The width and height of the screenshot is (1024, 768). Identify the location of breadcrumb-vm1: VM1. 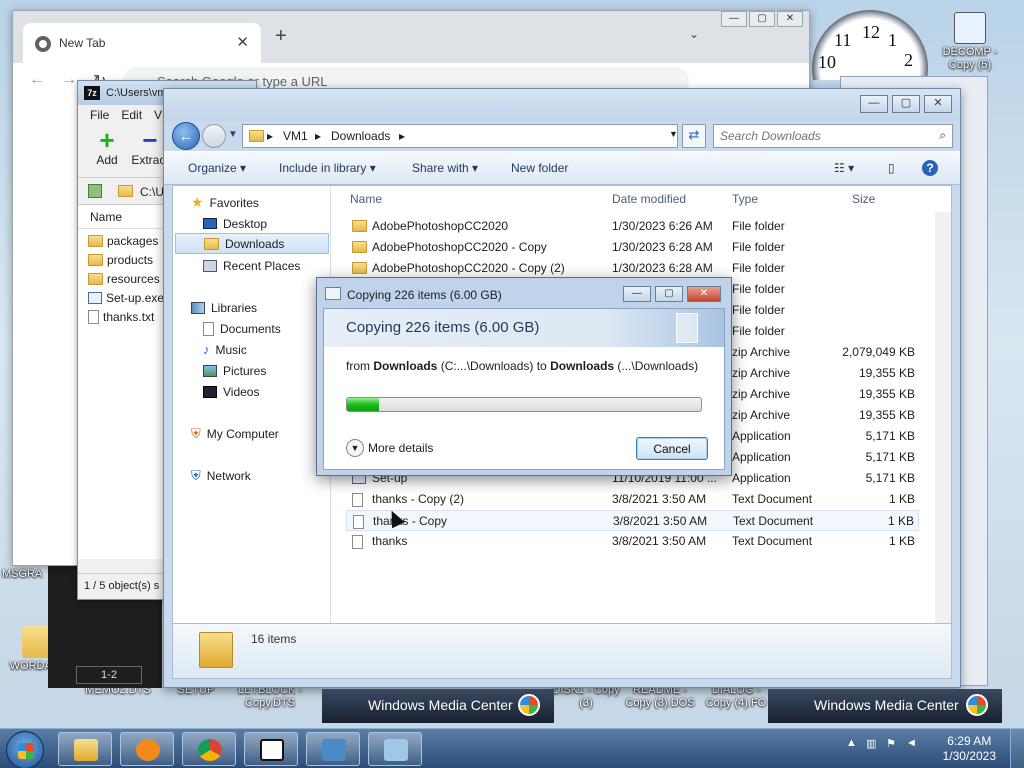
(295, 136).